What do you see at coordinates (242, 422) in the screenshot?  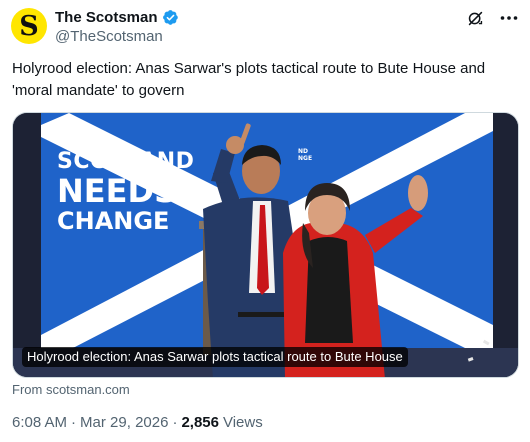 I see `views-label: Views` at bounding box center [242, 422].